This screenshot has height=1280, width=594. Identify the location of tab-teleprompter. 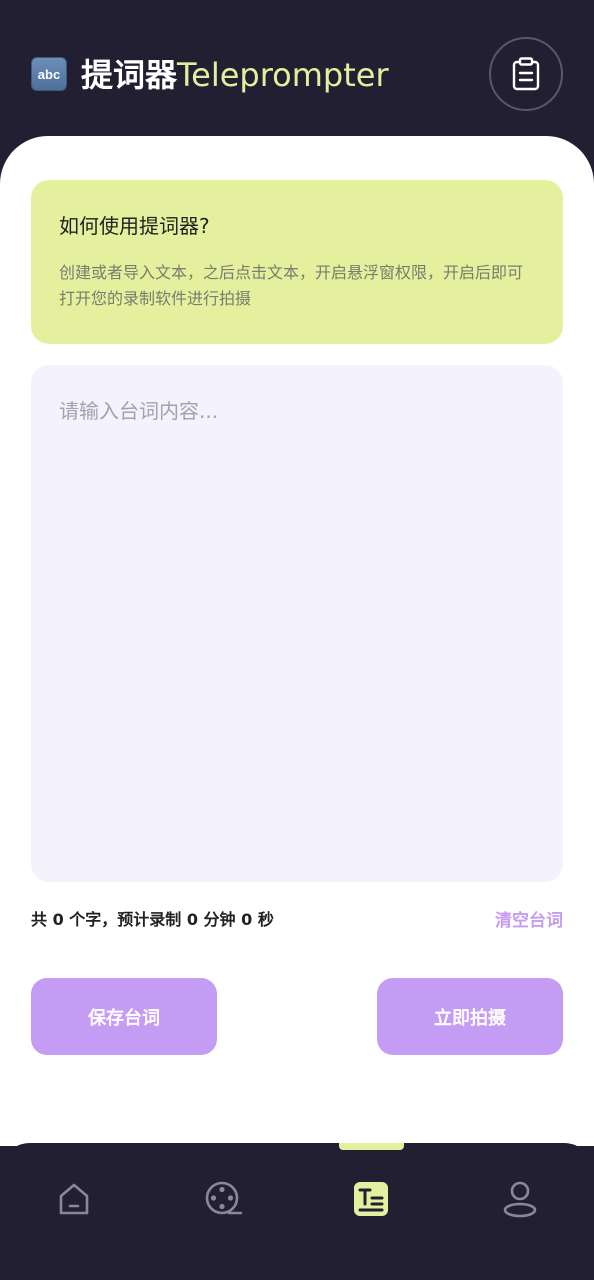
(371, 1199).